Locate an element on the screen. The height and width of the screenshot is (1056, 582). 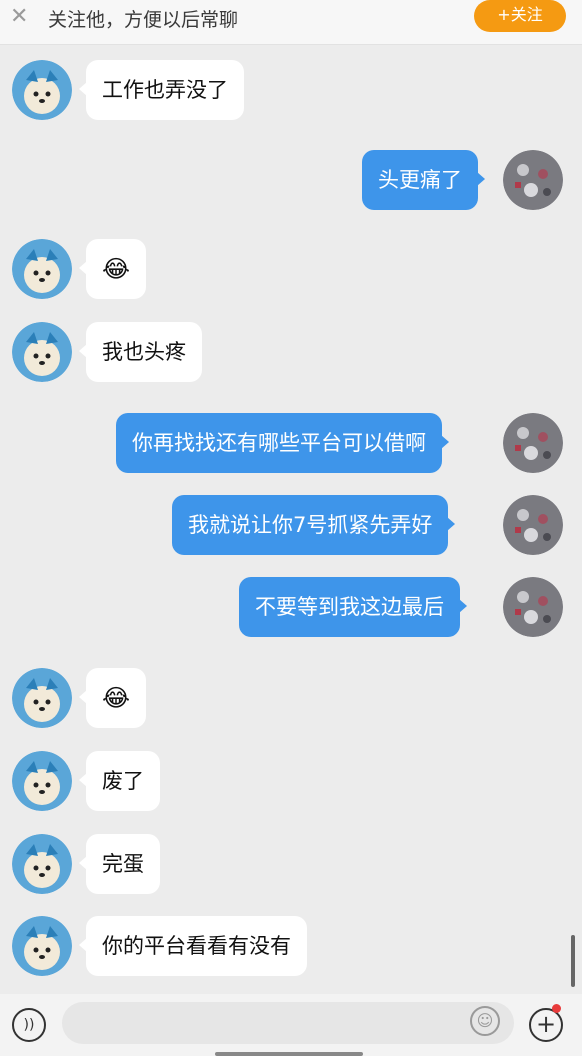
close-icon: ✕ is located at coordinates (19, 16).